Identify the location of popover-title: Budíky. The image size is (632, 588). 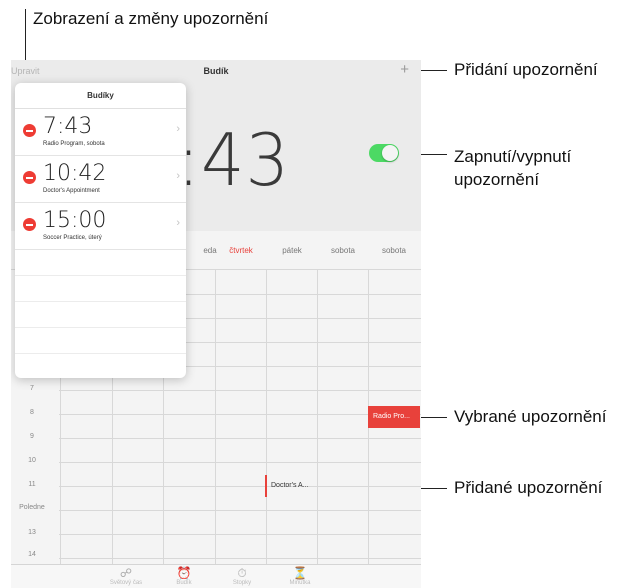
(100, 96).